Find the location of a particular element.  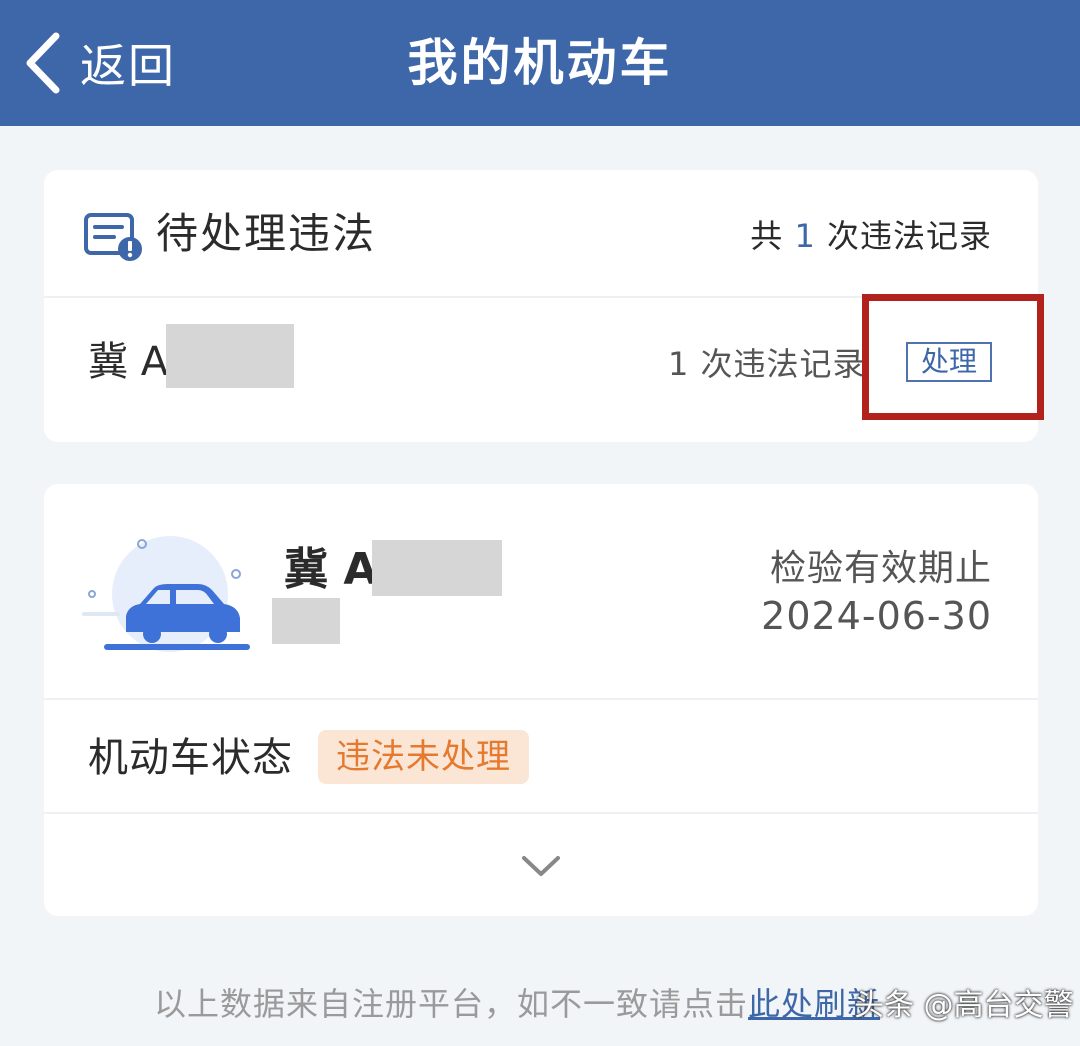

watermark: 头条 @高台交警 is located at coordinates (964, 1005).